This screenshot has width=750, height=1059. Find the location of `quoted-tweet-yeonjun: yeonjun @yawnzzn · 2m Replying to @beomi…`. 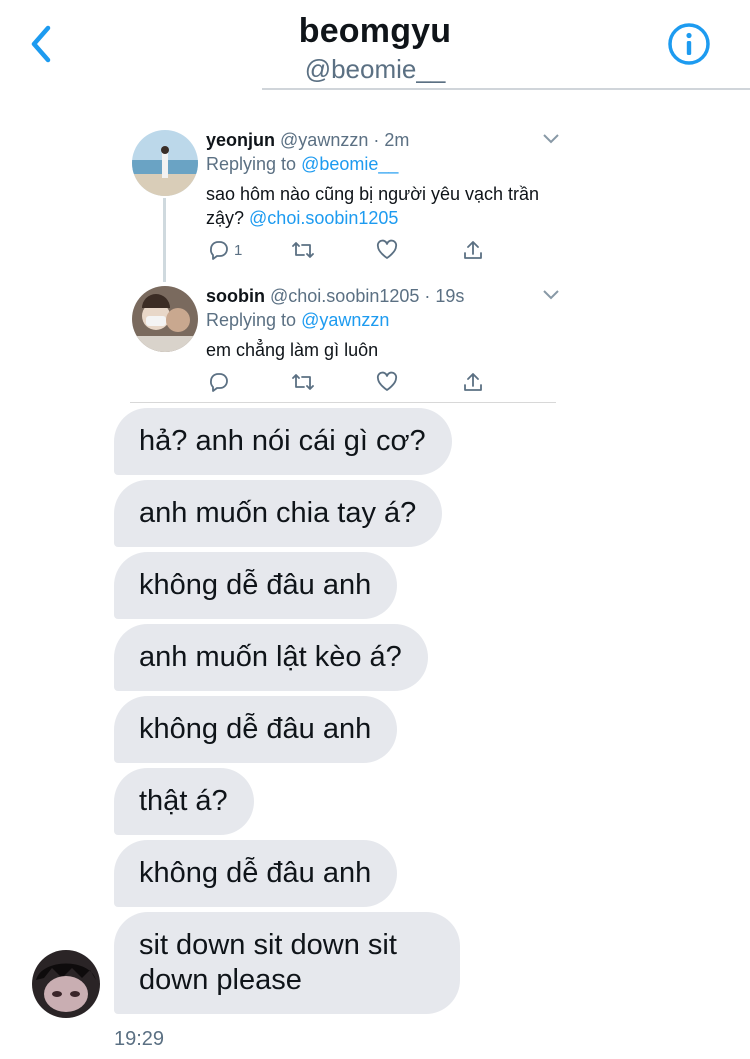

quoted-tweet-yeonjun: yeonjun @yawnzzn · 2m Replying to @beomi… is located at coordinates (345, 200).